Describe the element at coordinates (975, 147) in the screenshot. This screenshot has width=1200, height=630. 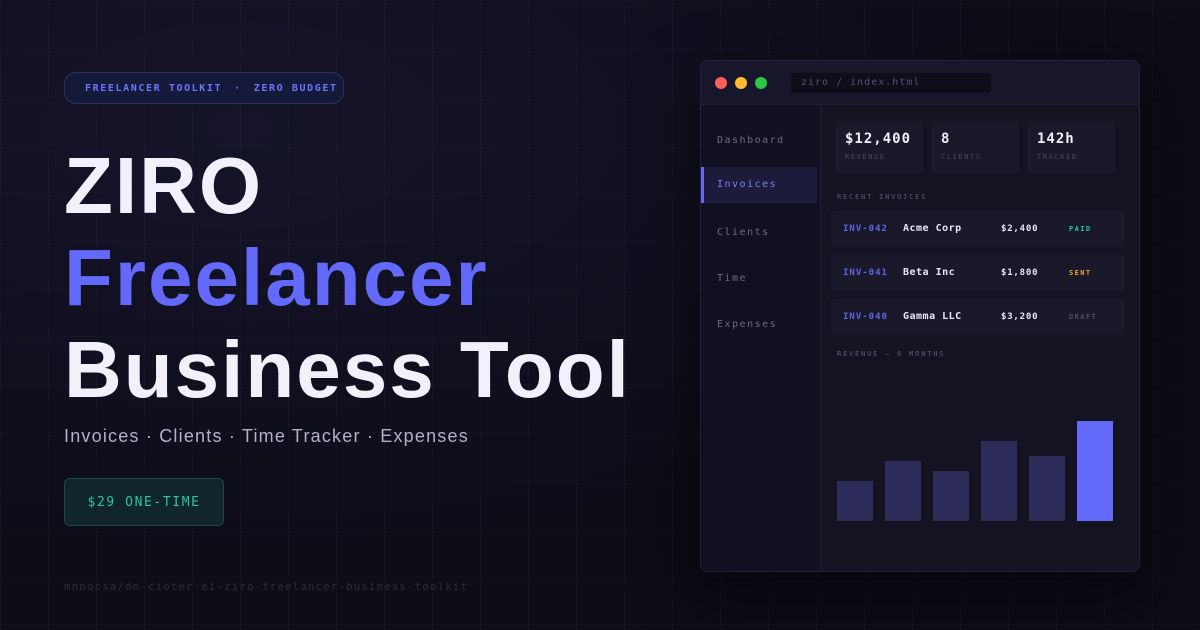
I see `stat-card-clients: 8 CLIENTS` at that location.